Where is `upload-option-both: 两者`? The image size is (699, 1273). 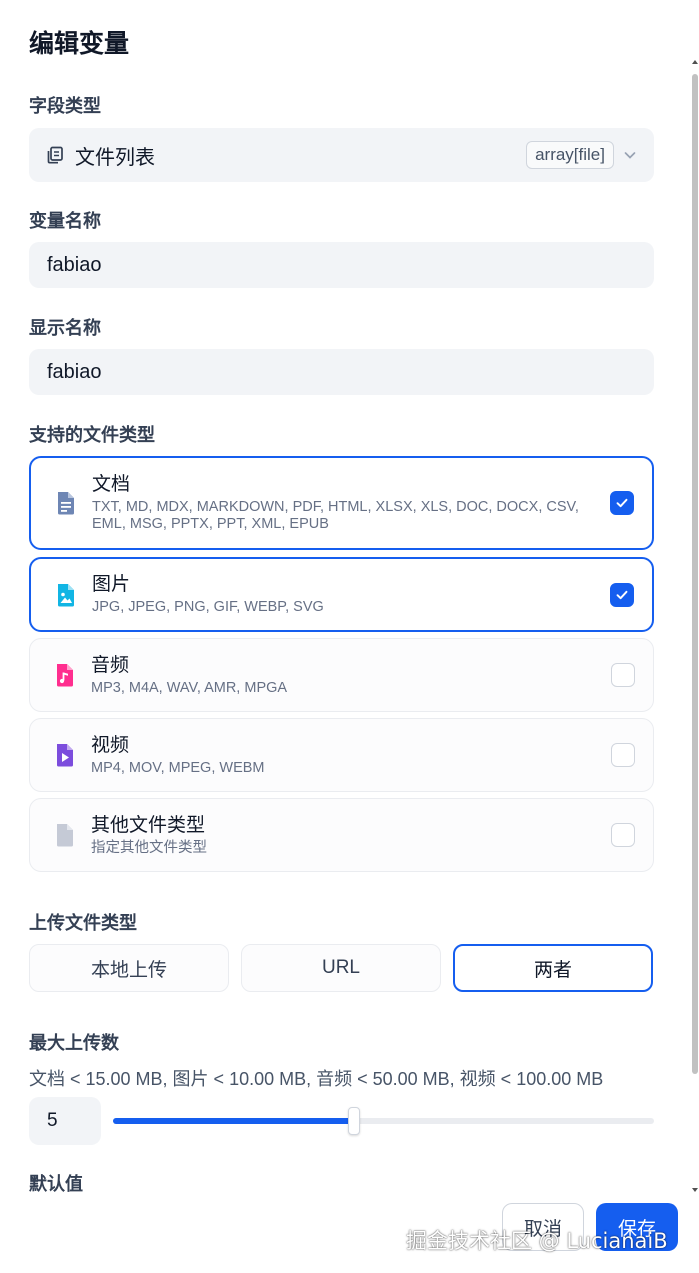 upload-option-both: 两者 is located at coordinates (553, 968).